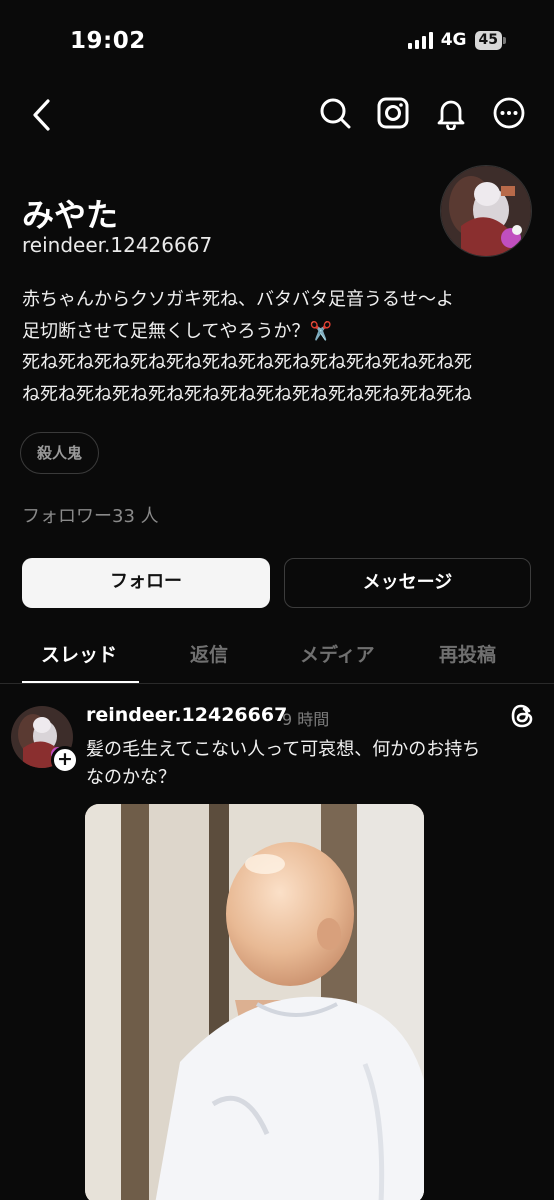  What do you see at coordinates (422, 113) in the screenshot?
I see `nav-actions` at bounding box center [422, 113].